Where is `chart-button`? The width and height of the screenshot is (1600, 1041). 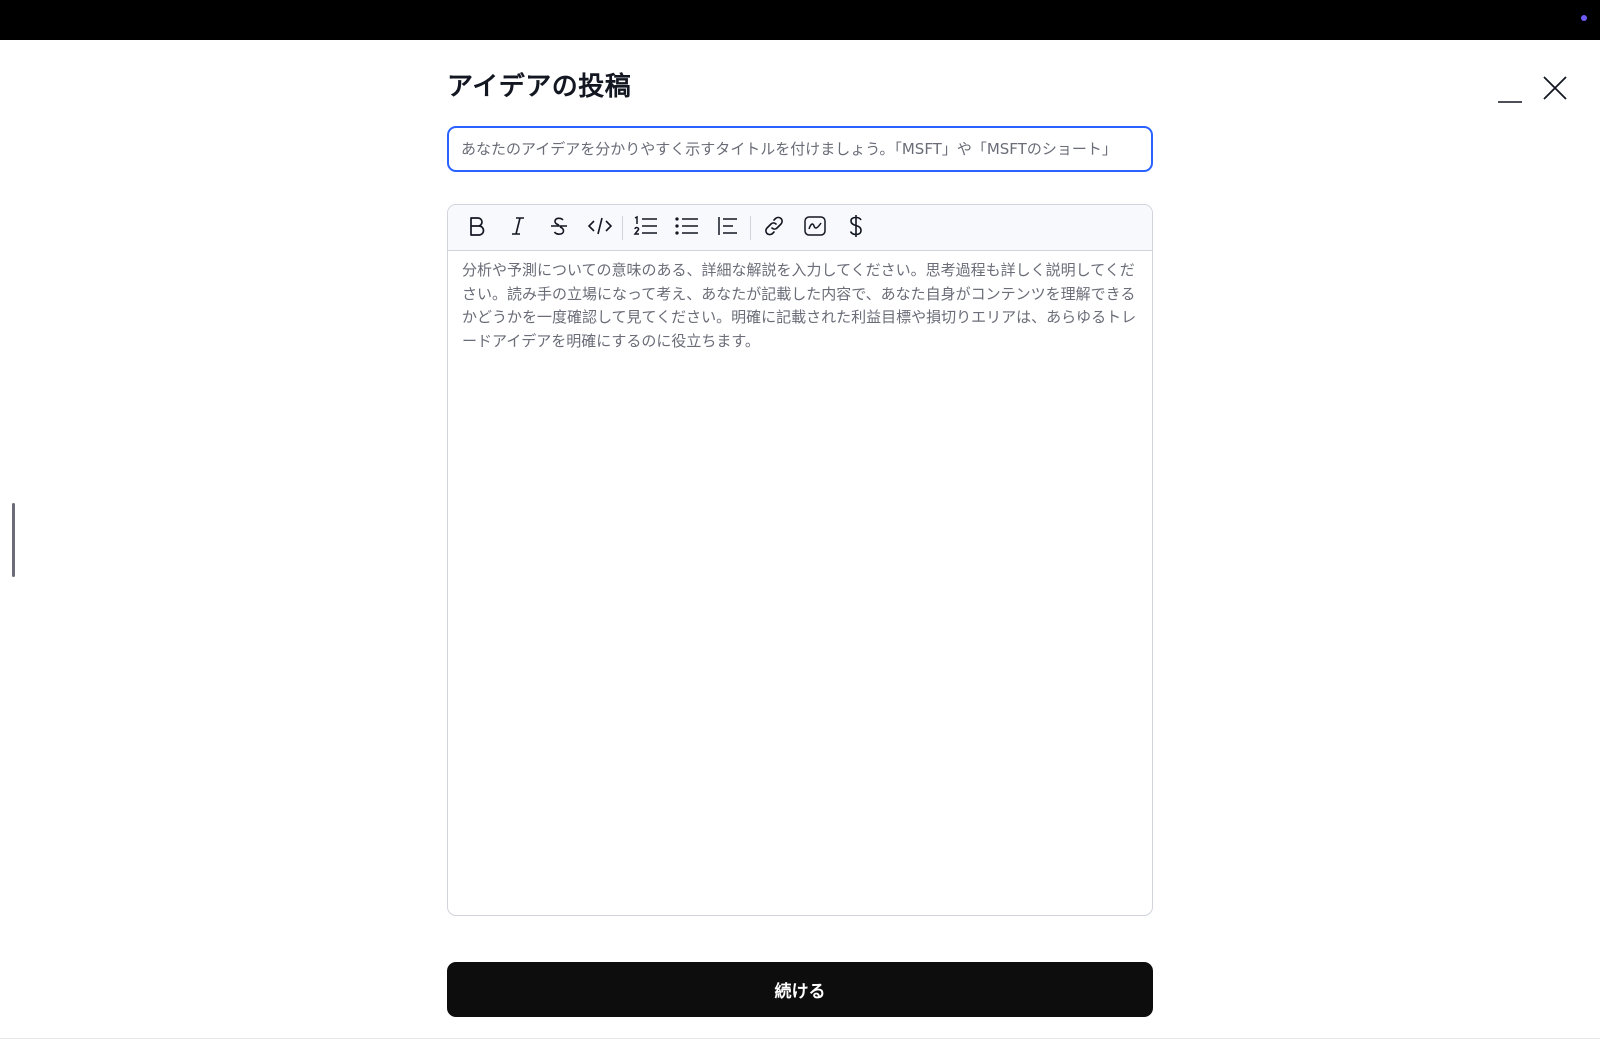
chart-button is located at coordinates (815, 228).